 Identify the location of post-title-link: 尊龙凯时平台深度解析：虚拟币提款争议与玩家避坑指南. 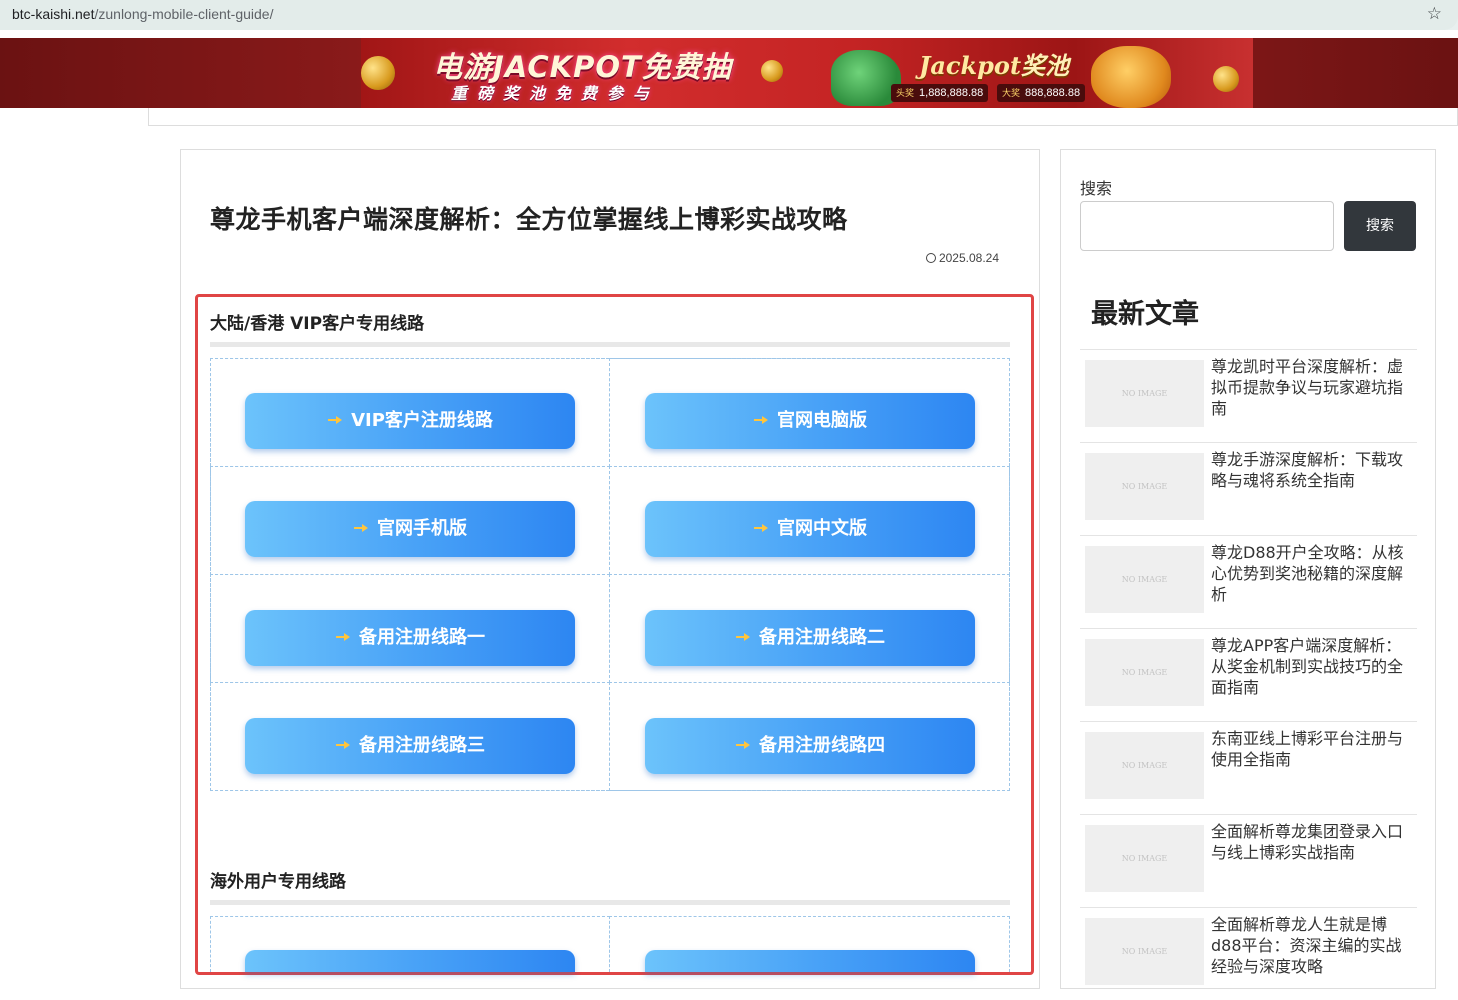
(1311, 387).